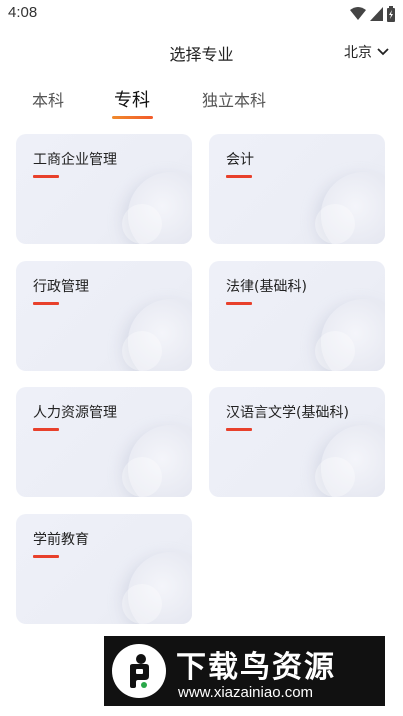 The height and width of the screenshot is (716, 403). I want to click on bird-icon, so click(139, 671).